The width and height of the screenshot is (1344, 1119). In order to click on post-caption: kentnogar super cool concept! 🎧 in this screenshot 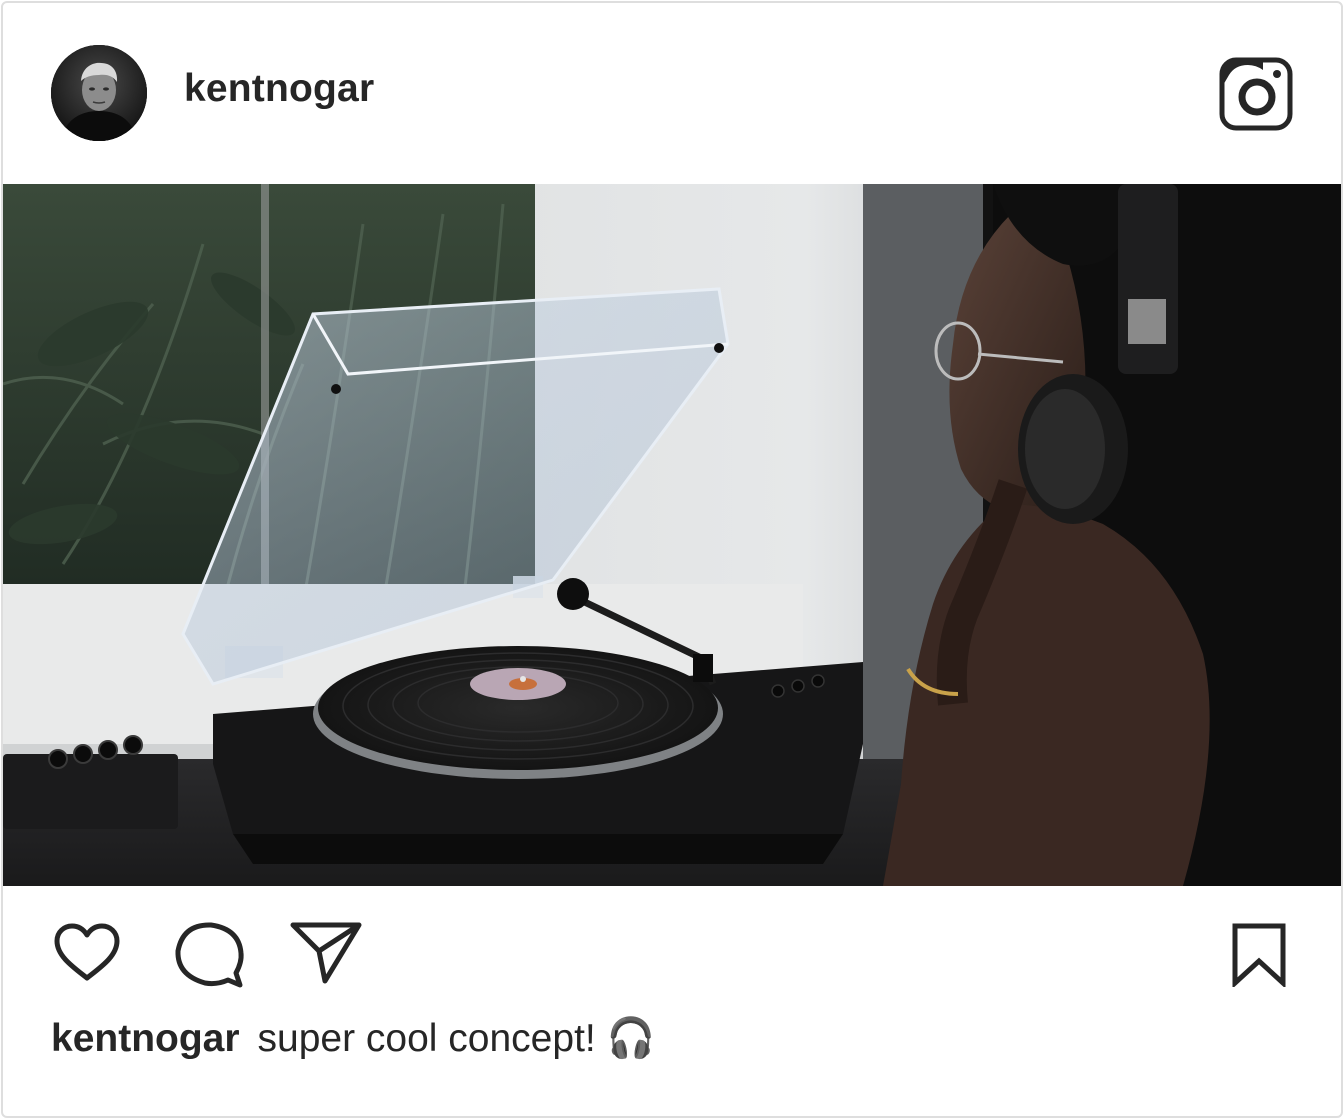, I will do `click(353, 1038)`.